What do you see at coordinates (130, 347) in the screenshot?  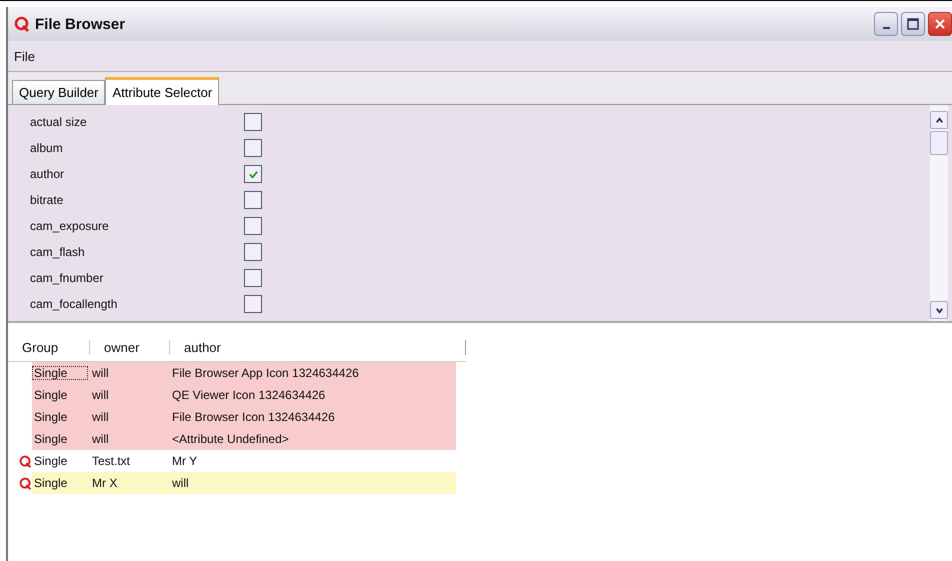 I see `column-header: owner` at bounding box center [130, 347].